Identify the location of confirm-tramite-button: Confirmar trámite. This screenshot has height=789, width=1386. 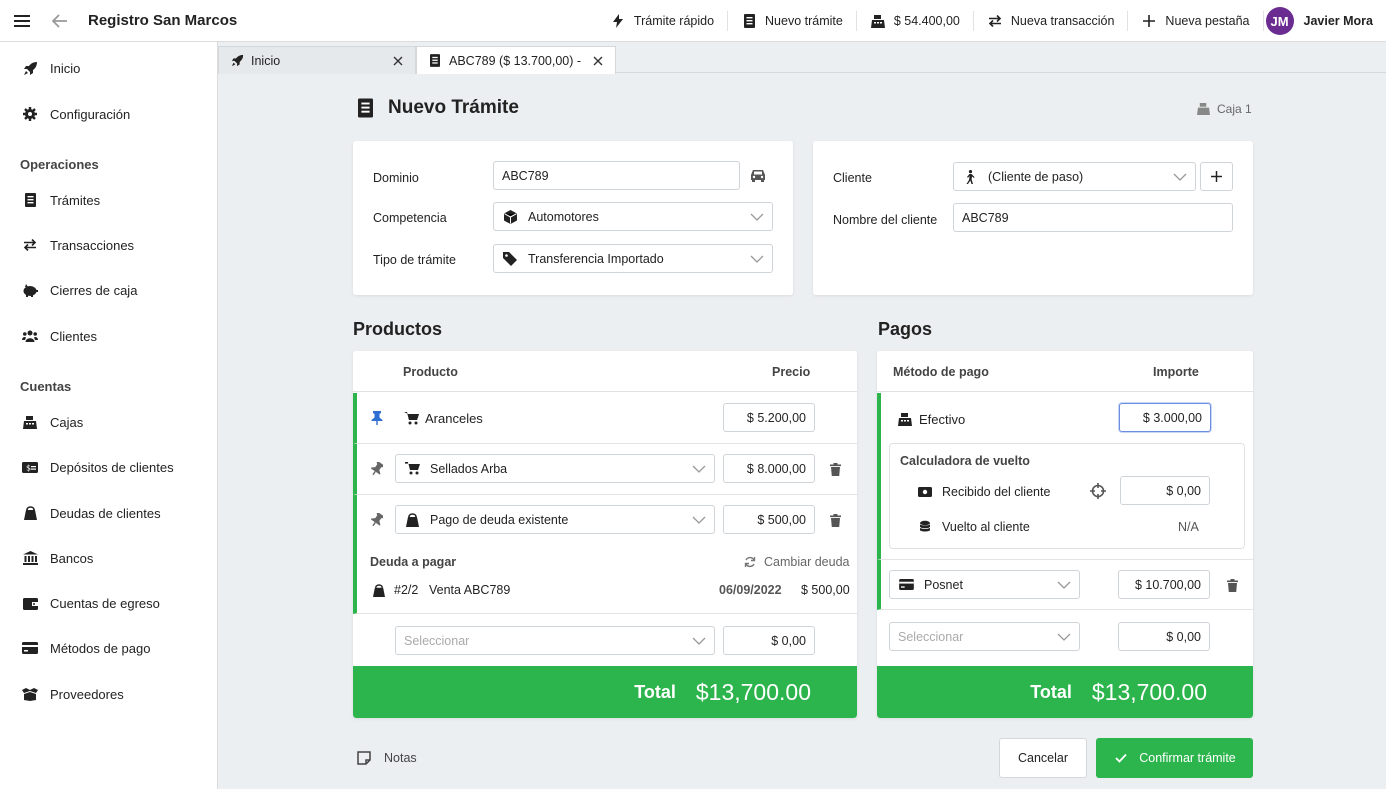
(1174, 758).